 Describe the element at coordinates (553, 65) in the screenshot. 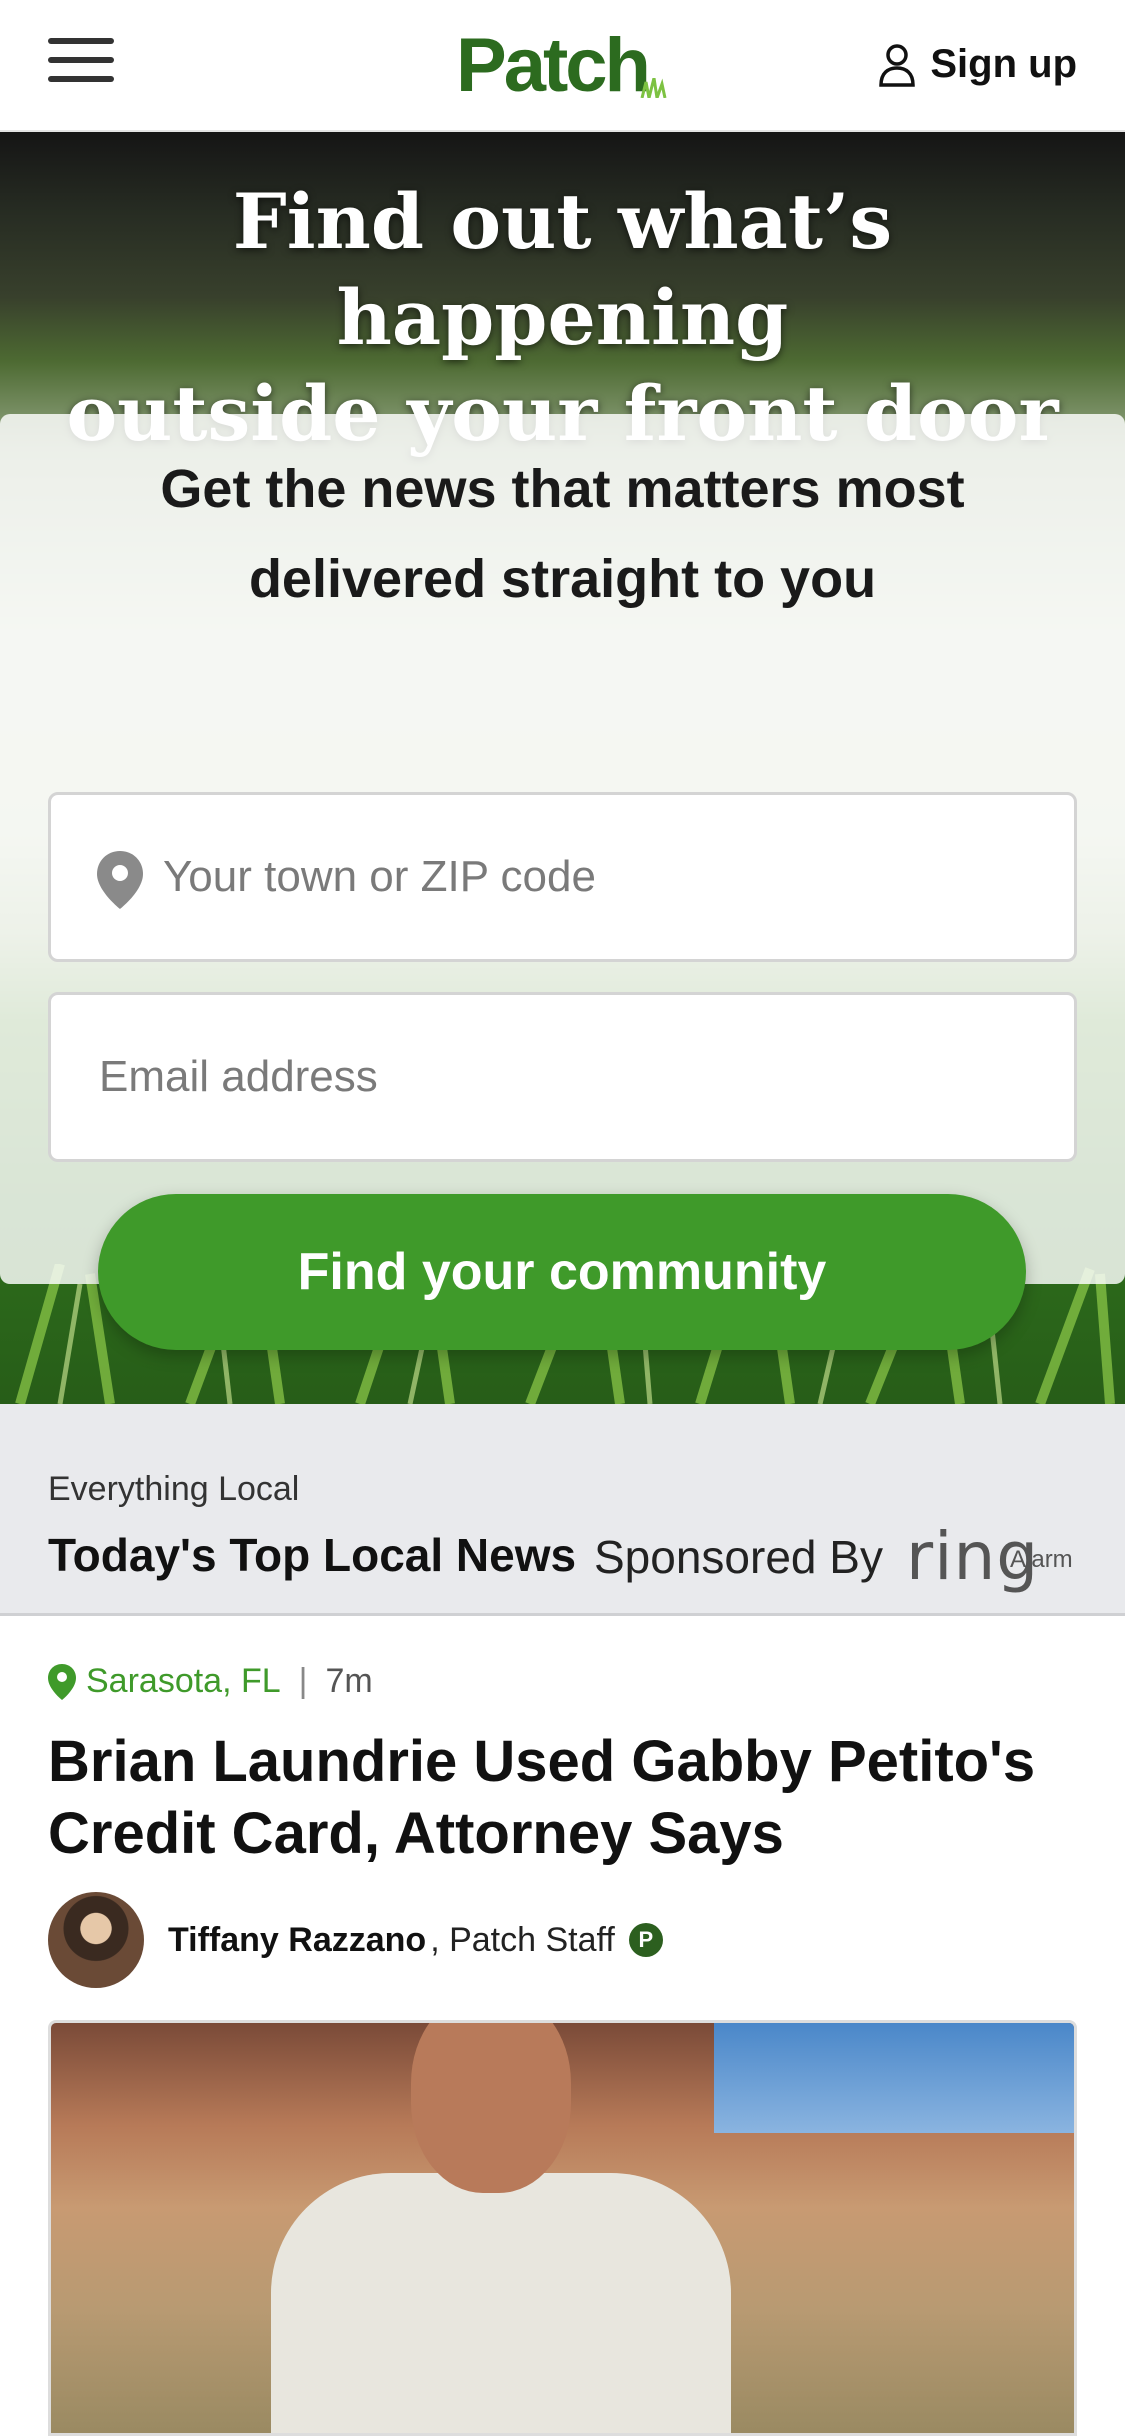

I see `patch-logo: Patch` at that location.